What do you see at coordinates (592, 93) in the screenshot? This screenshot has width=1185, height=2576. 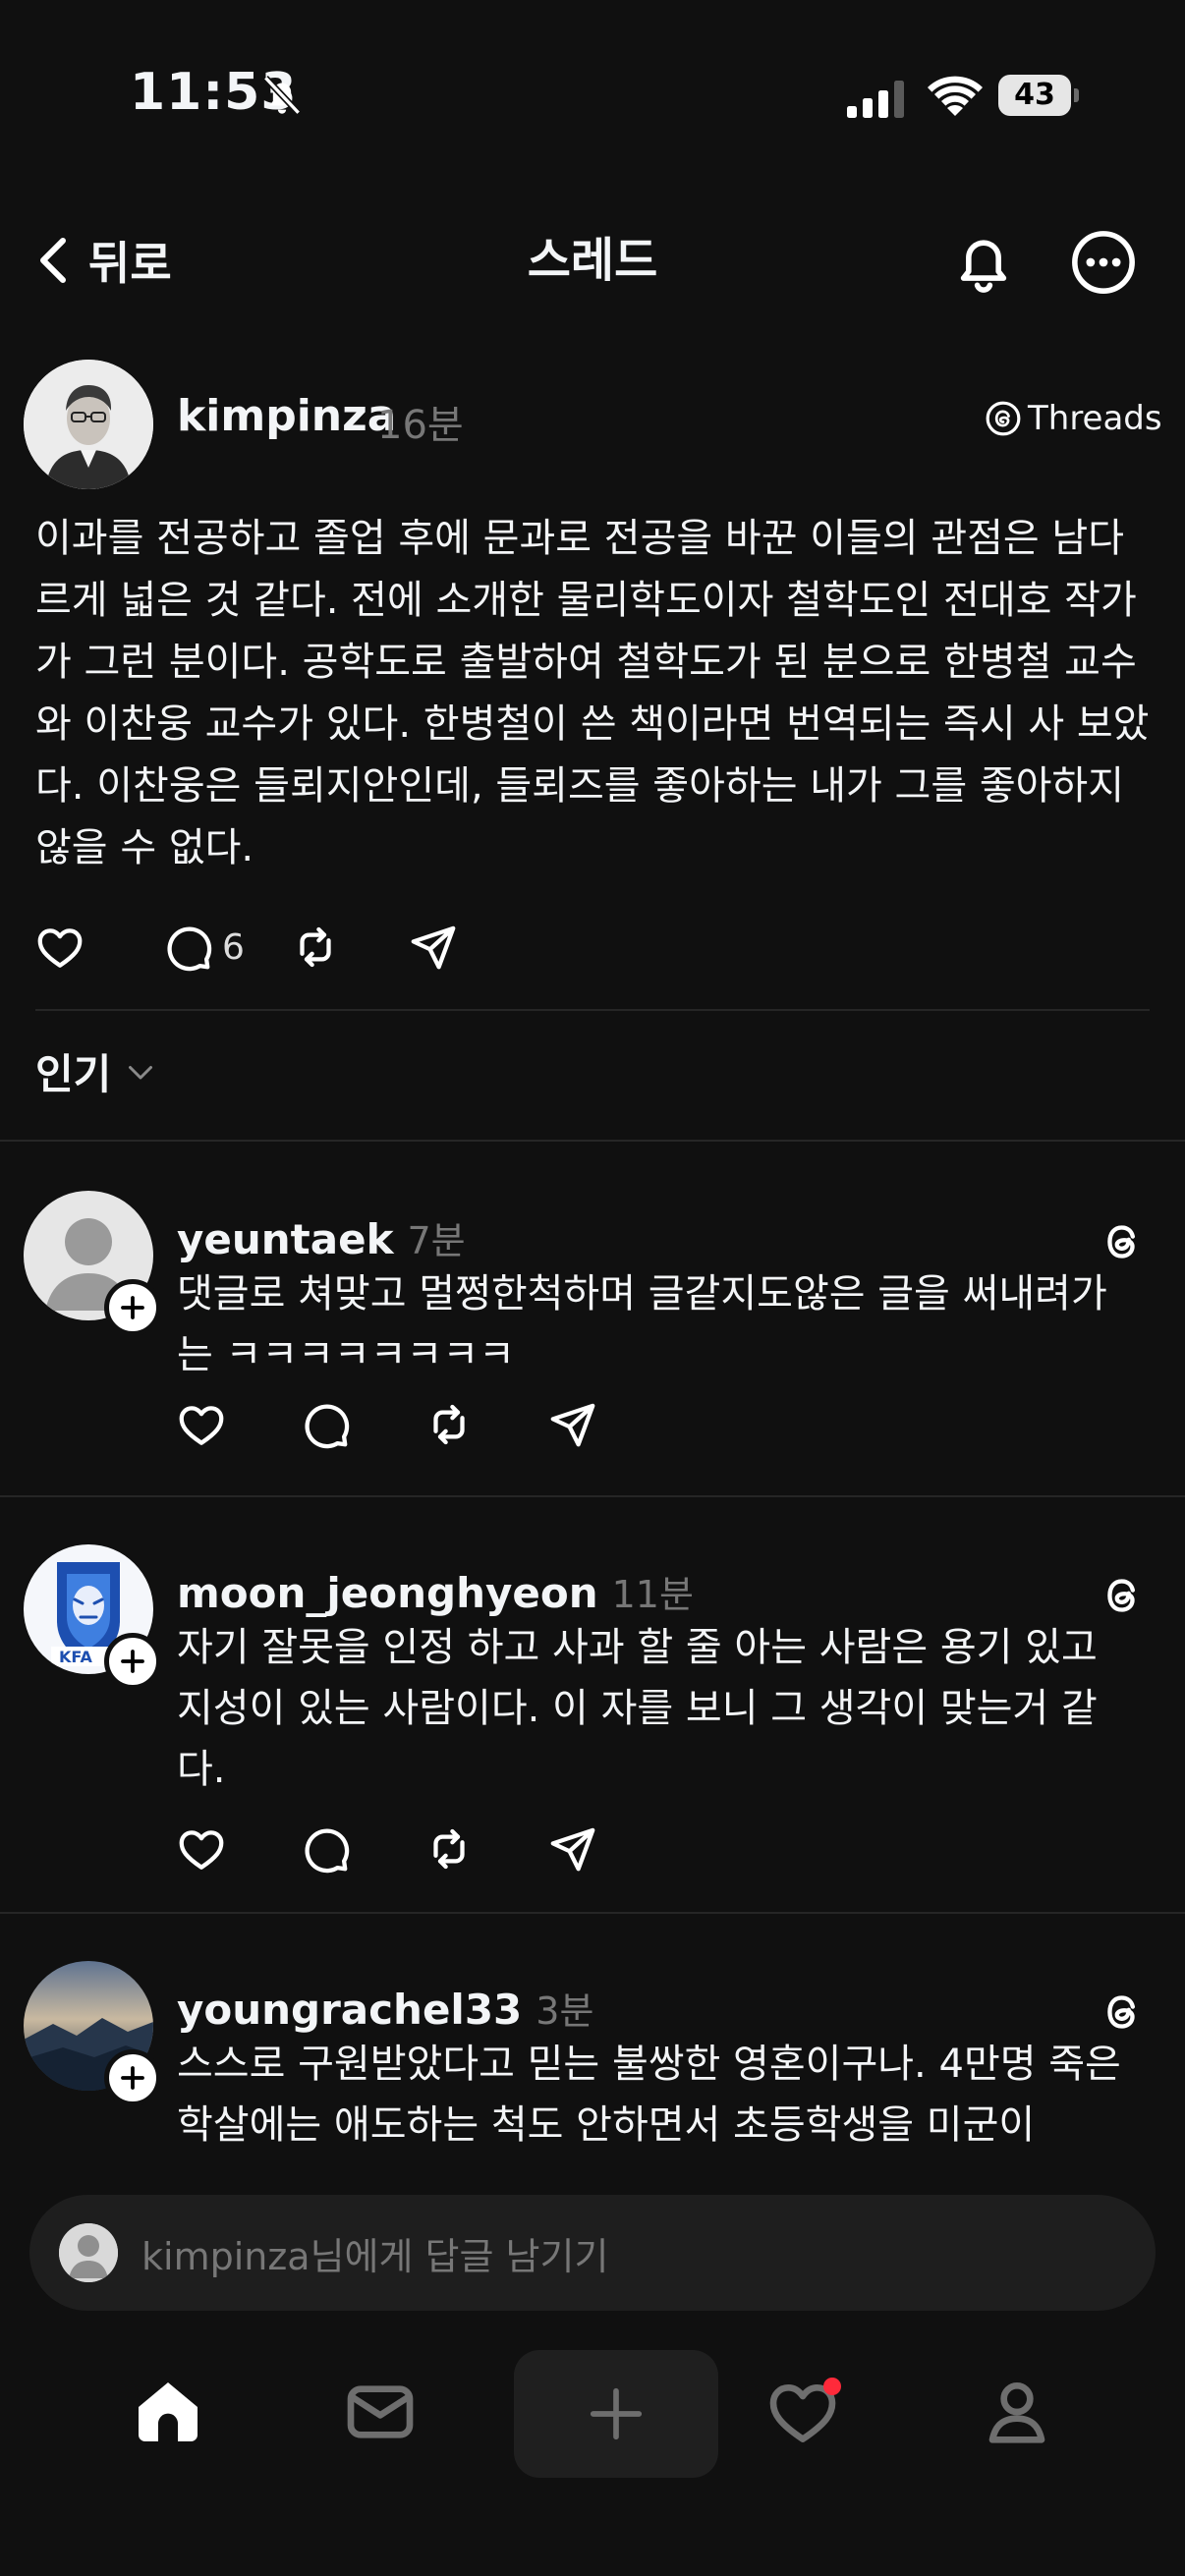 I see `status-bar: 11:53 43` at bounding box center [592, 93].